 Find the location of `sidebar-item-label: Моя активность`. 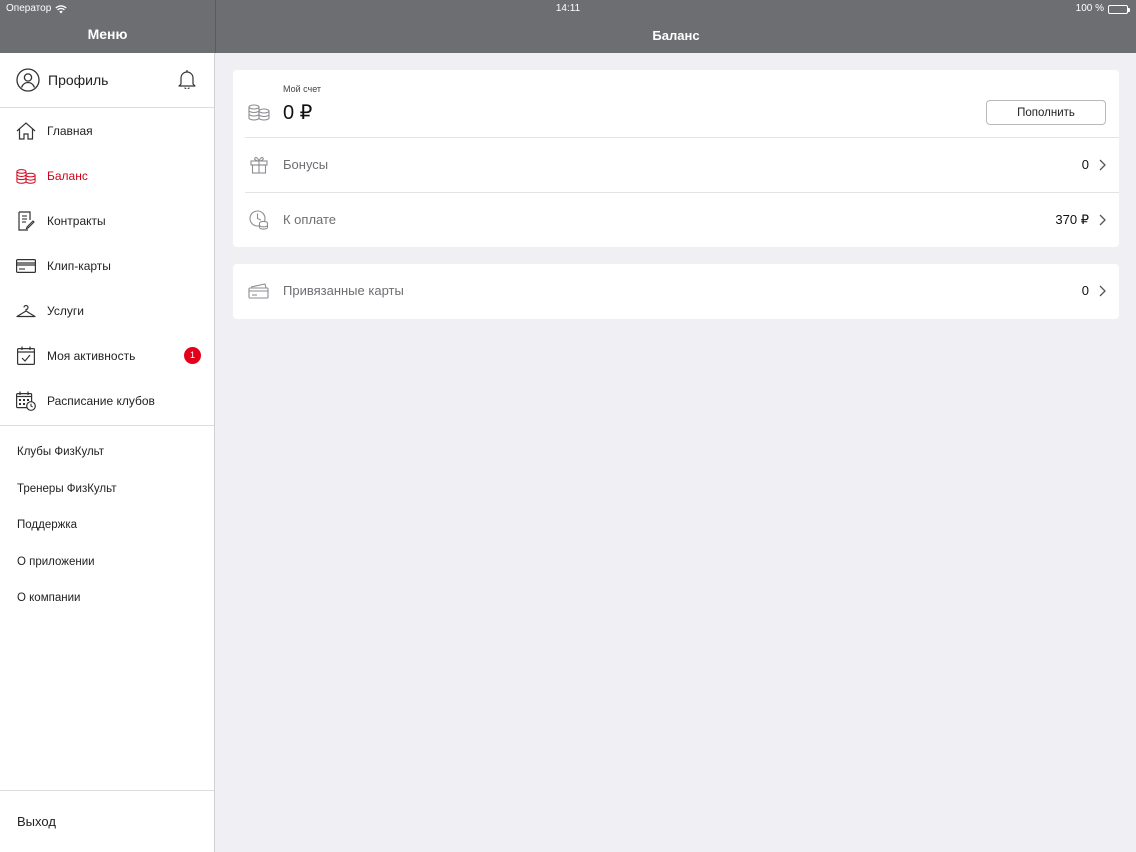

sidebar-item-label: Моя активность is located at coordinates (91, 355).